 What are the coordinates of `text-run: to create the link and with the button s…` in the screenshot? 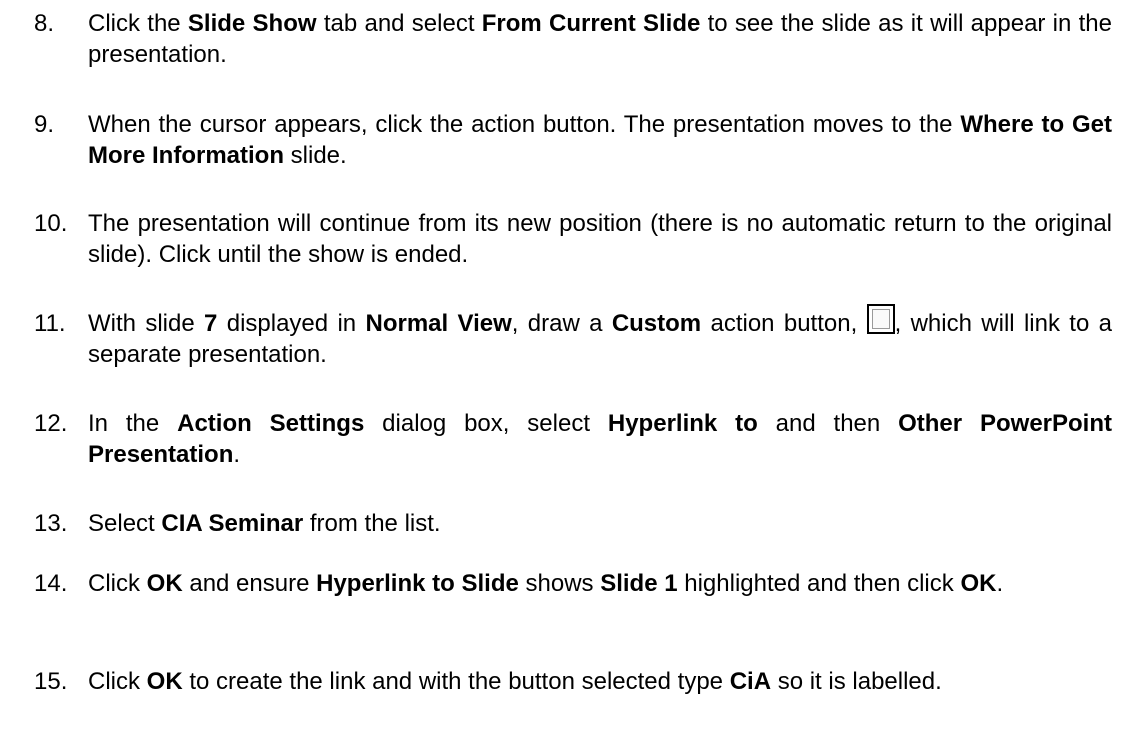 It's located at (456, 681).